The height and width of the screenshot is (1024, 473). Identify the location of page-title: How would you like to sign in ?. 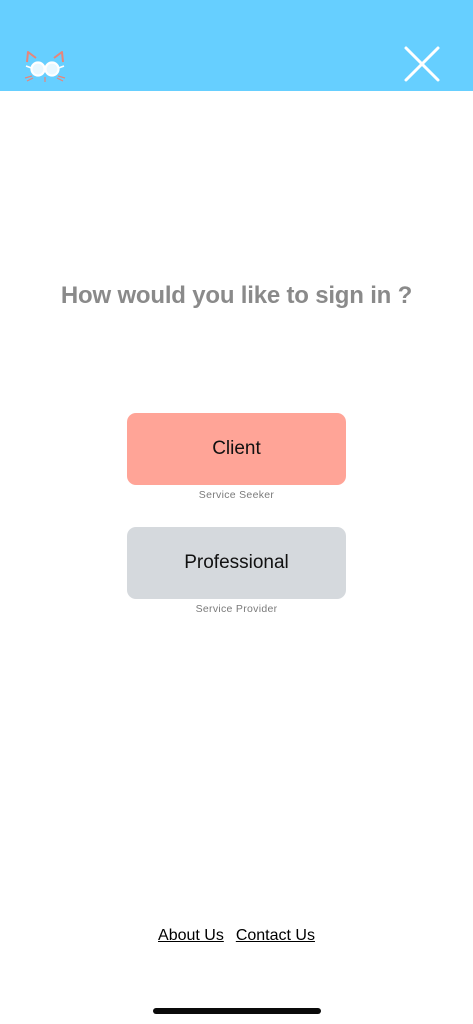
(236, 295).